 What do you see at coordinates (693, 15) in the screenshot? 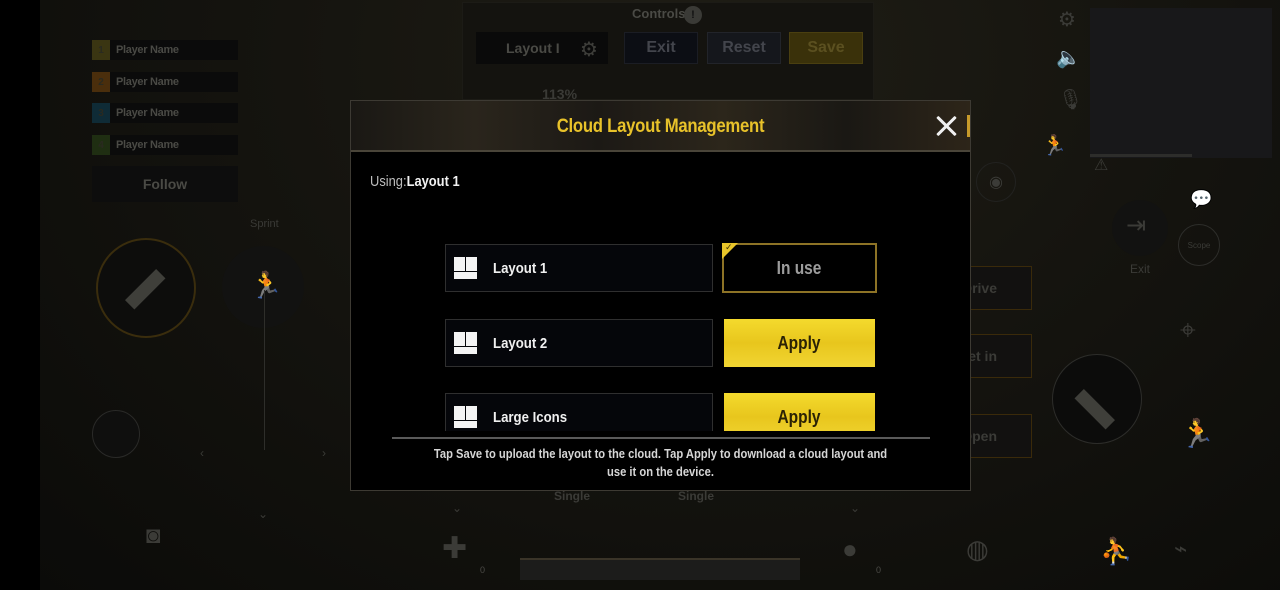
I see `info-icon: !` at bounding box center [693, 15].